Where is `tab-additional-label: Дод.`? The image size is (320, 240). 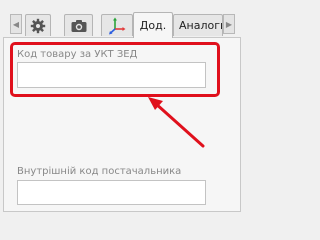
tab-additional-label: Дод. is located at coordinates (153, 25).